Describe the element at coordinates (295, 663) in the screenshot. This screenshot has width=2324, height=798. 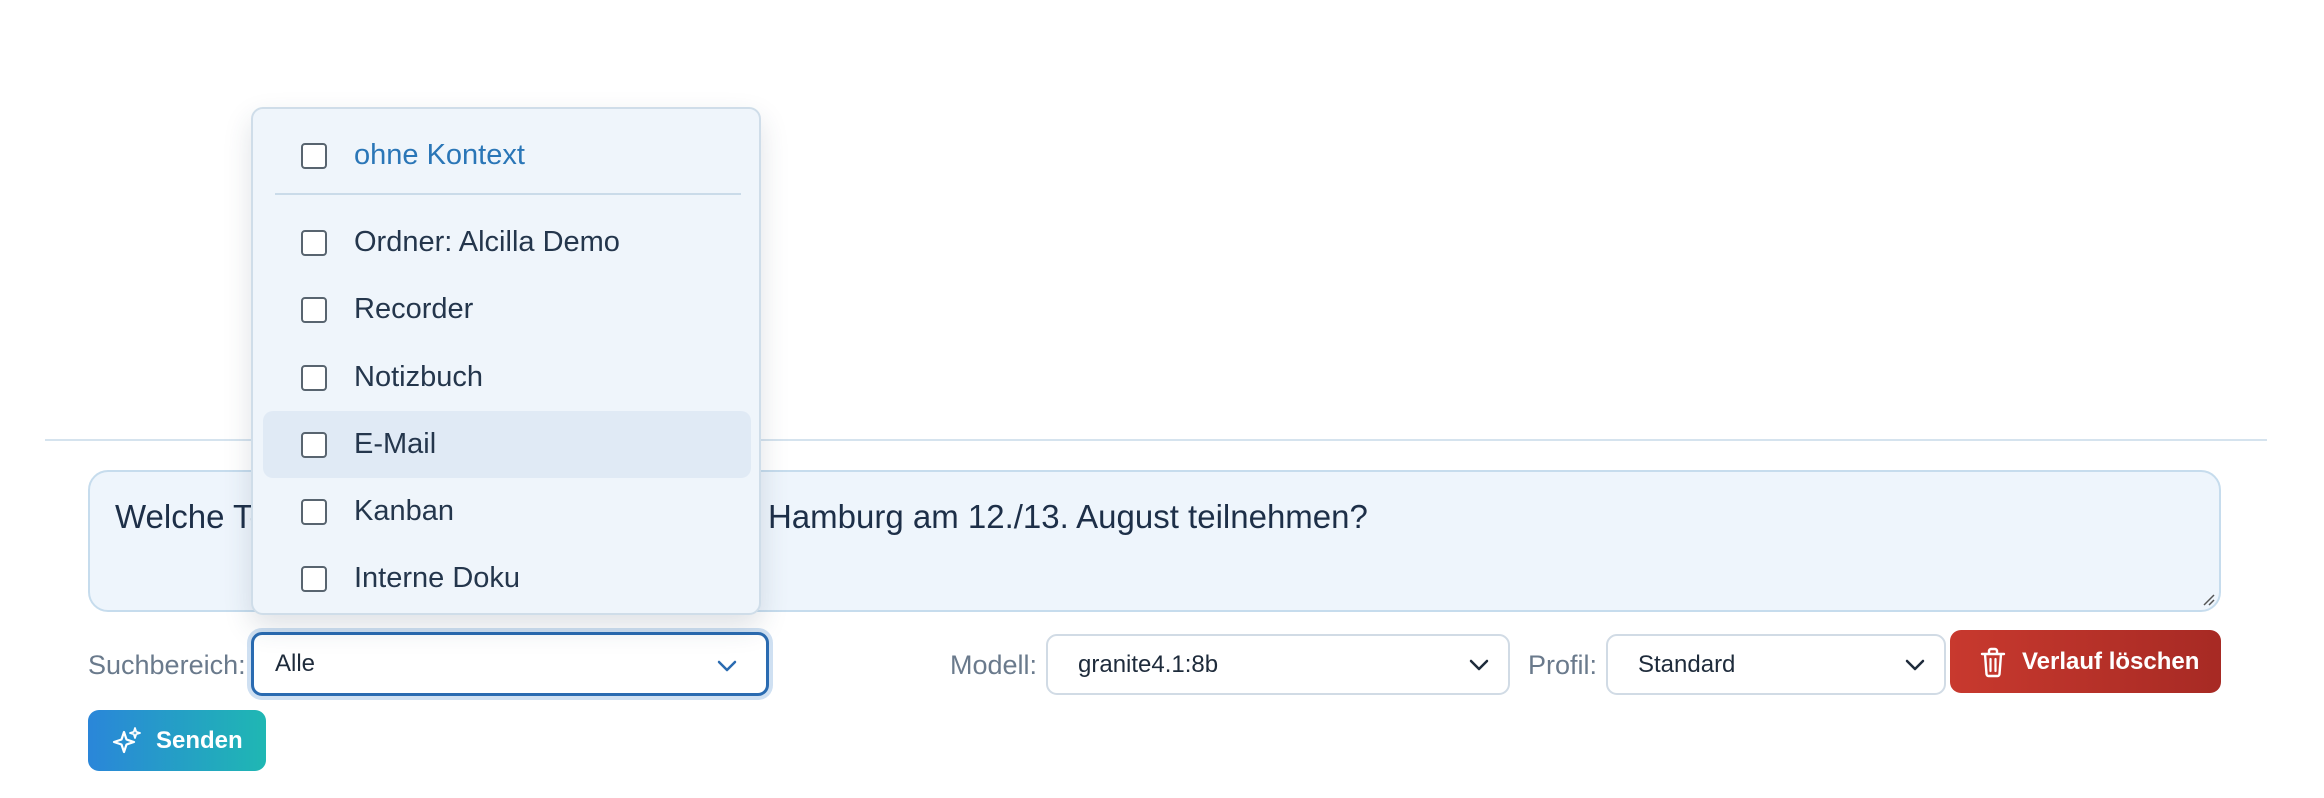
I see `search-scope-value: Alle` at that location.